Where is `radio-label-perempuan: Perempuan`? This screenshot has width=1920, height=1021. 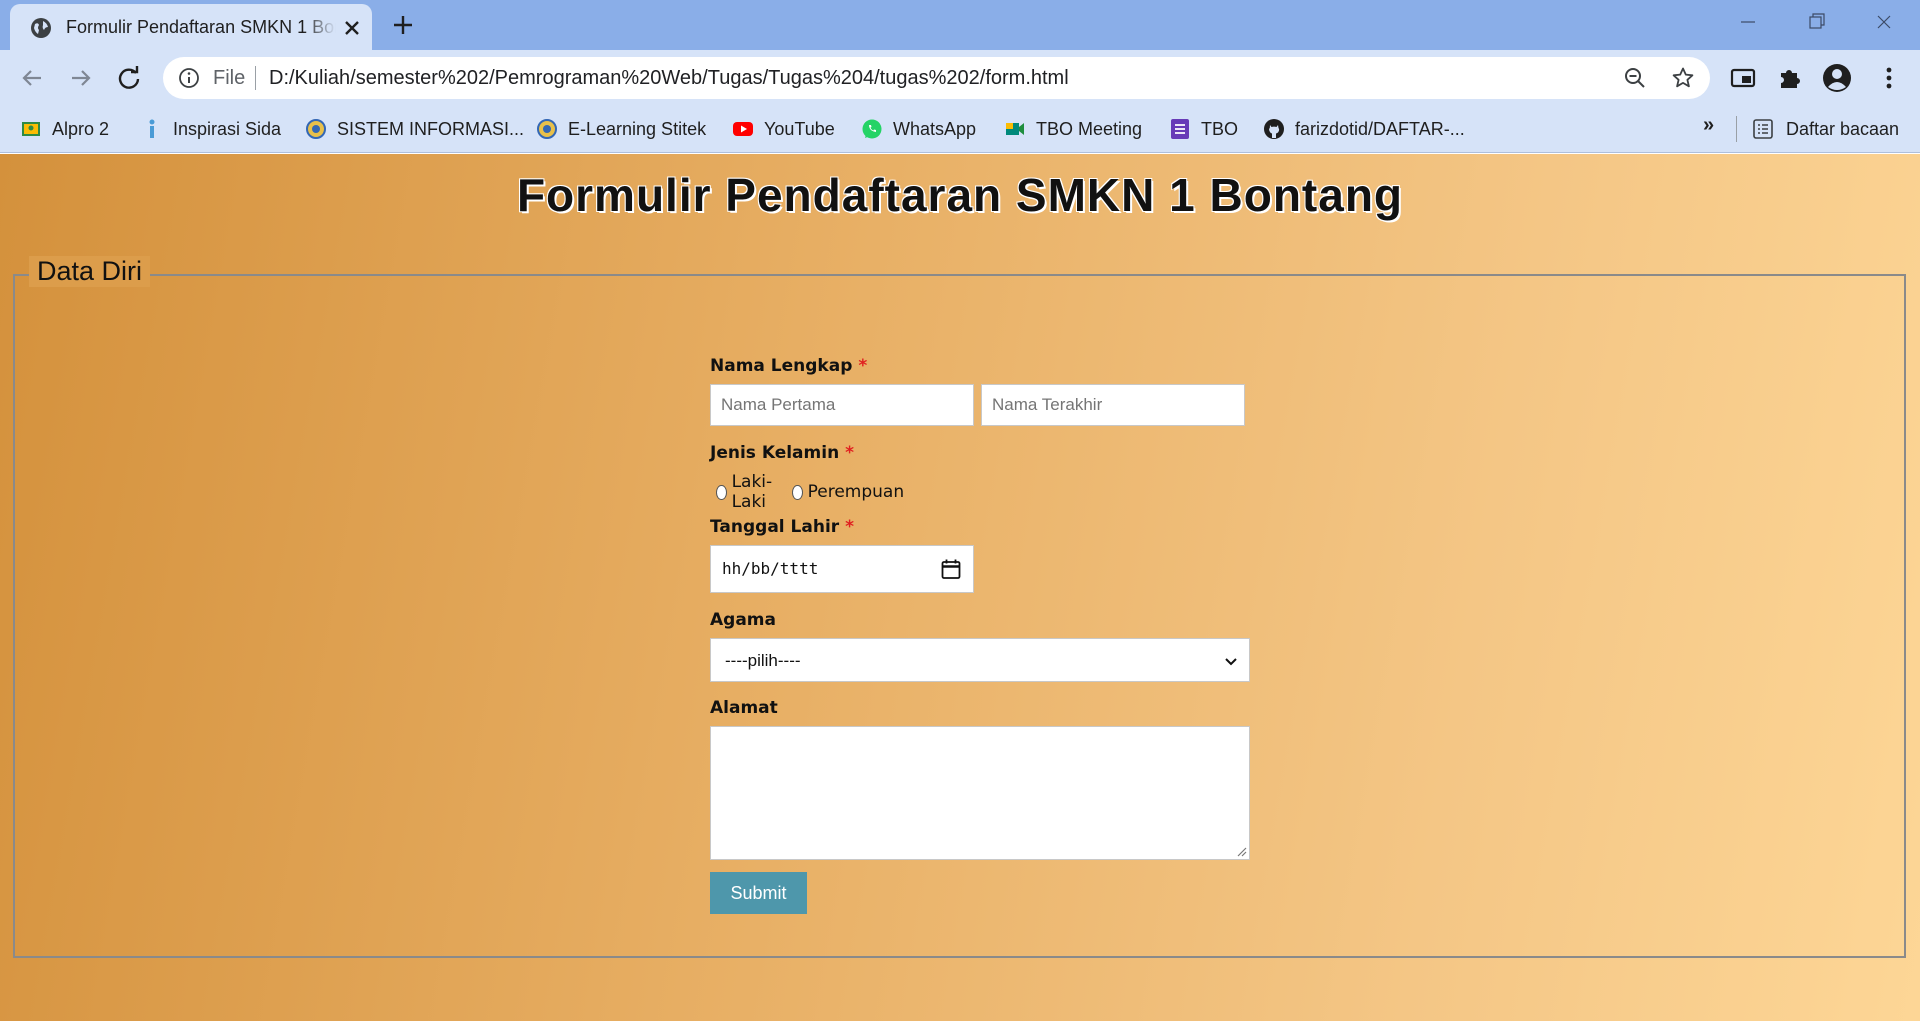 radio-label-perempuan: Perempuan is located at coordinates (856, 492).